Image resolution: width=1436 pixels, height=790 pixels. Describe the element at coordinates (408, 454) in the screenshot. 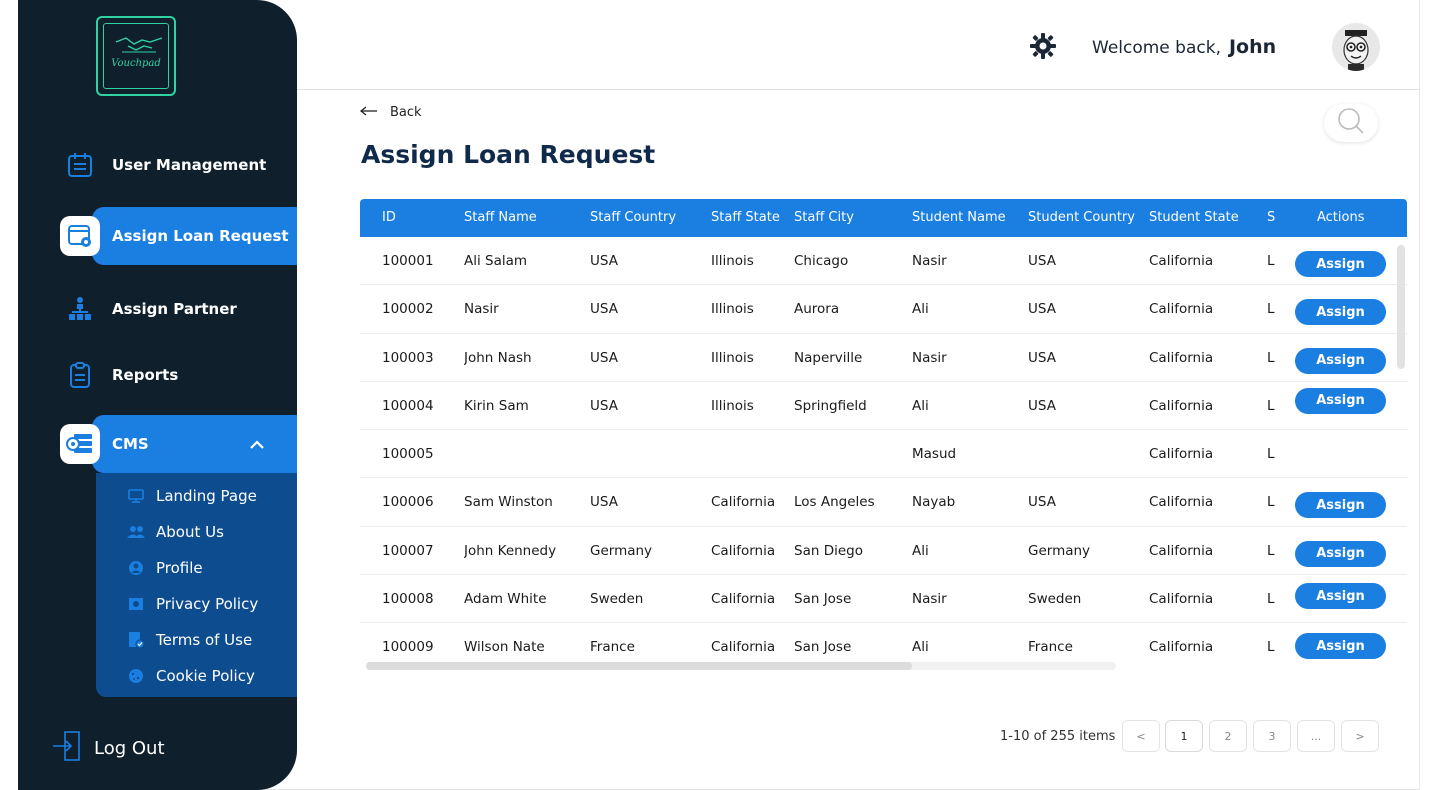

I see `cell-id: 100005` at that location.